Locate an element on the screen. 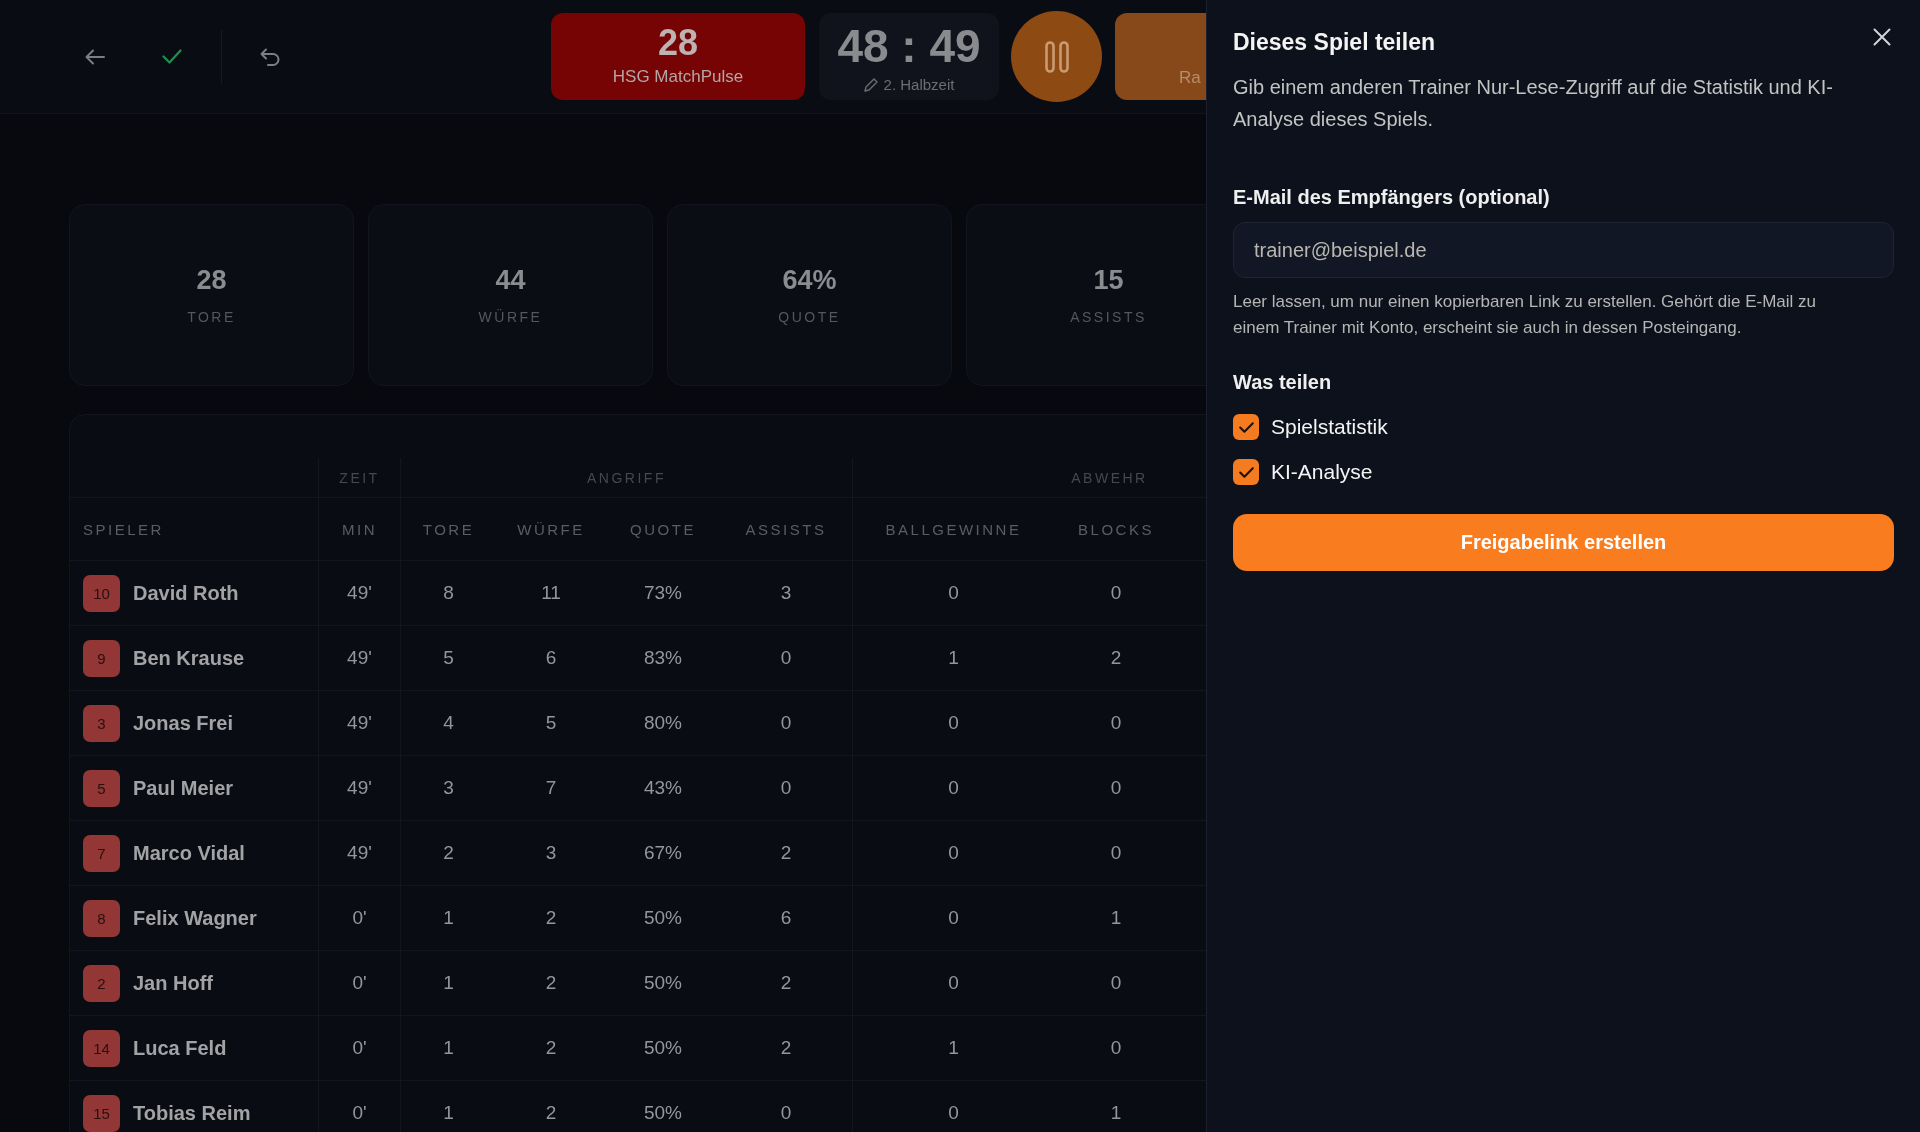  player-name: Marco Vidal is located at coordinates (189, 853).